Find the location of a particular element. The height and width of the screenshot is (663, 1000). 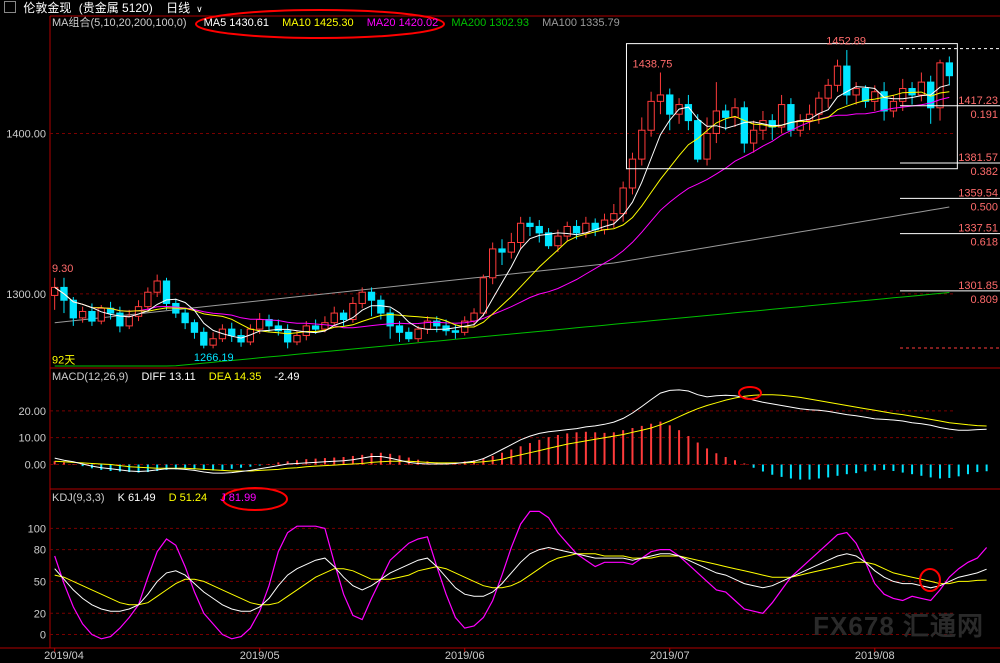

period-selector: 日线 ∨ is located at coordinates (186, 8).